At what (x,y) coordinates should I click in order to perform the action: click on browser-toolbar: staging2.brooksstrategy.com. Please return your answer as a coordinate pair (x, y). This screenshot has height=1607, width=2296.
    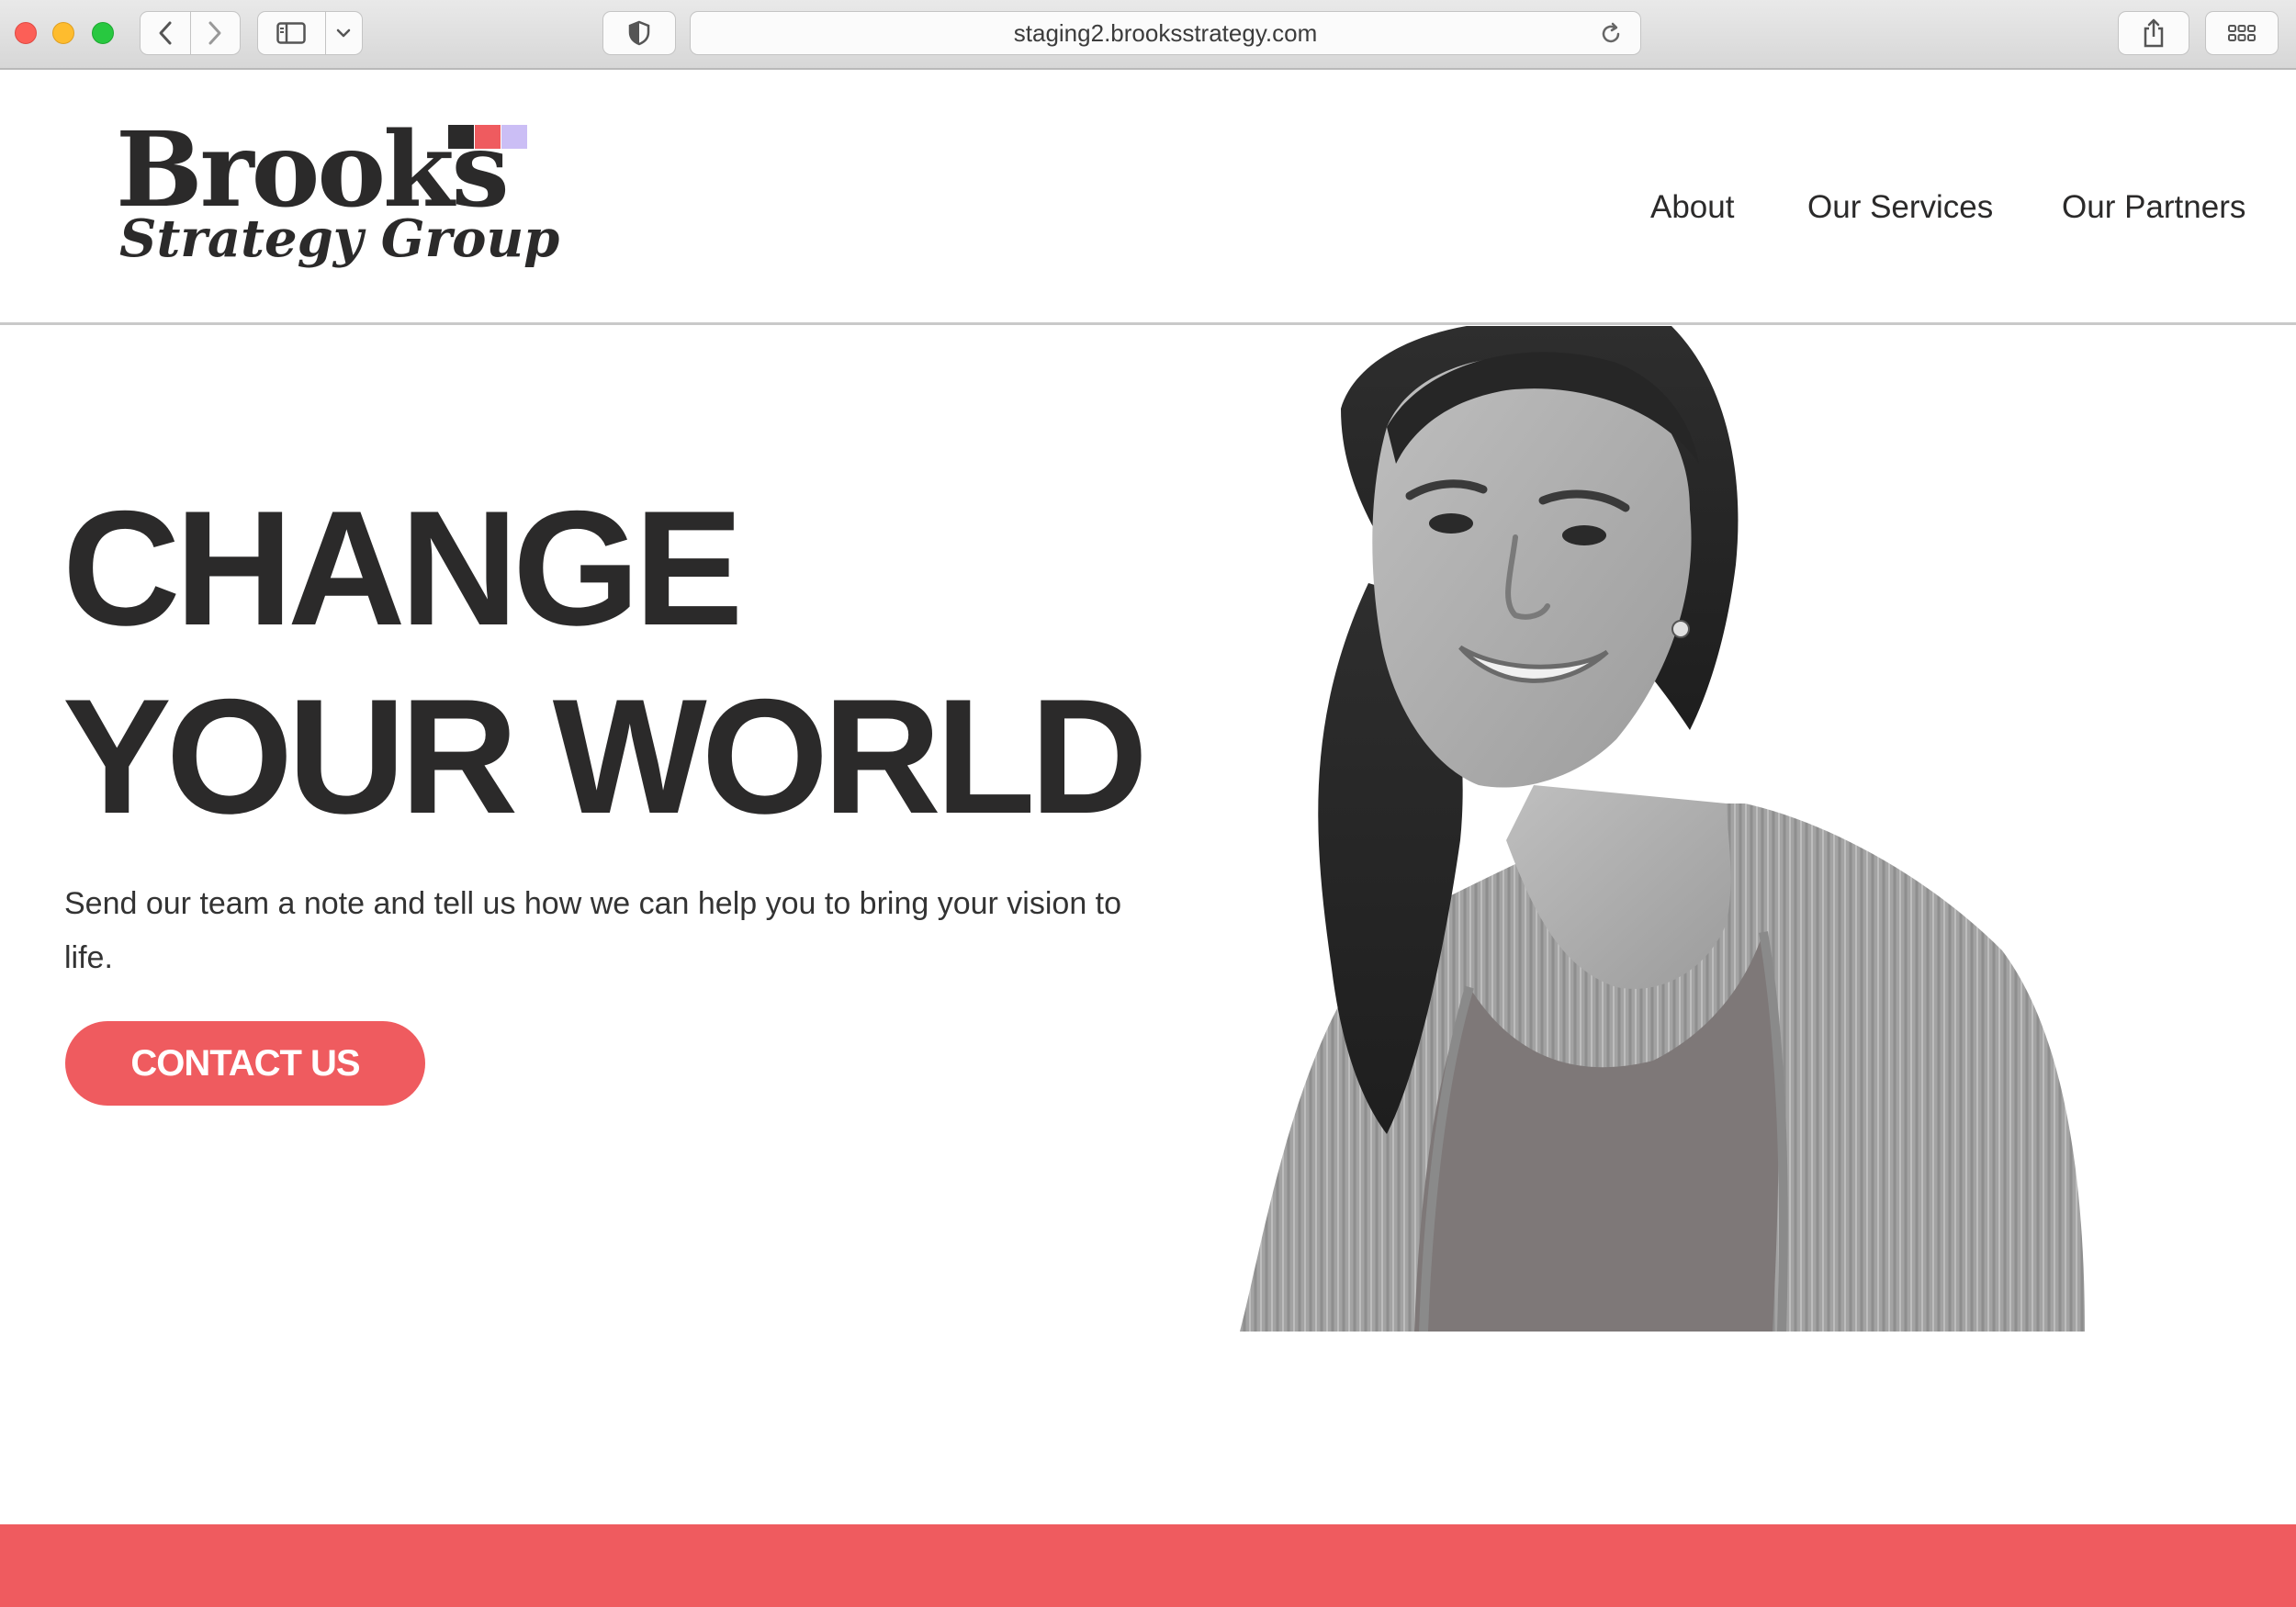
    Looking at the image, I should click on (1148, 35).